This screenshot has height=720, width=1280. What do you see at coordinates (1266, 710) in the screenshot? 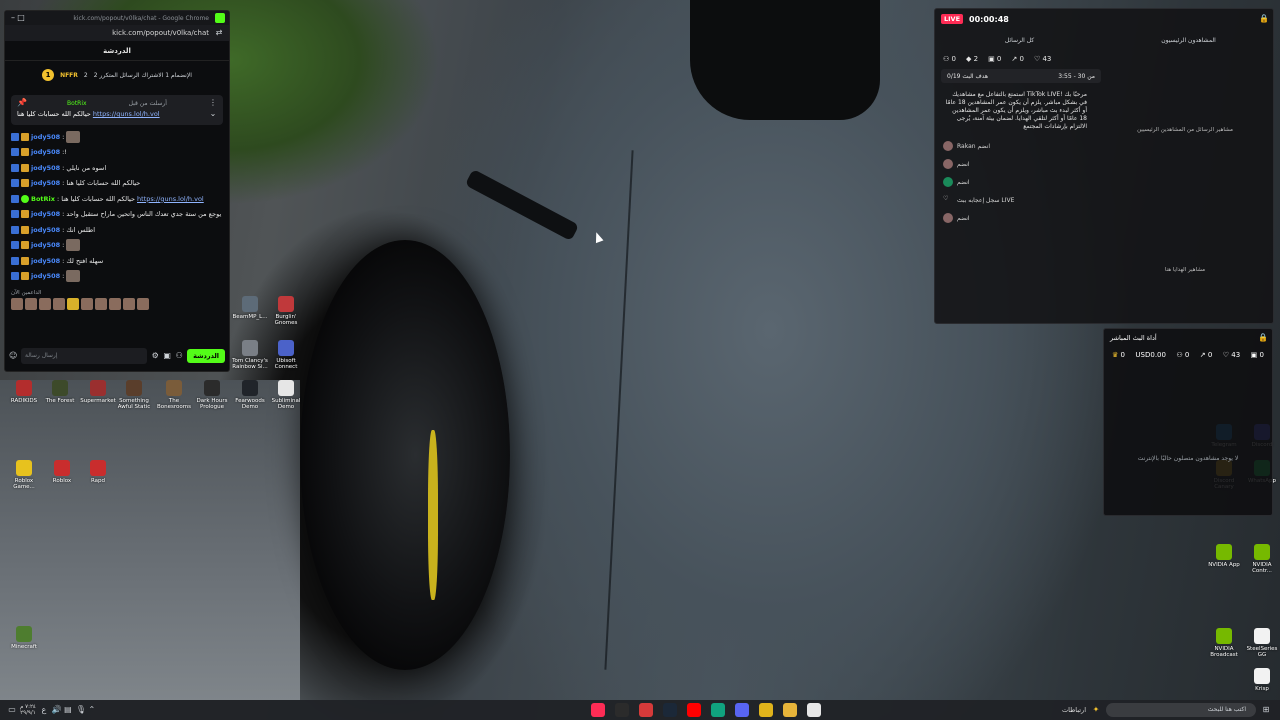
I see `start-icon: ⊞` at bounding box center [1266, 710].